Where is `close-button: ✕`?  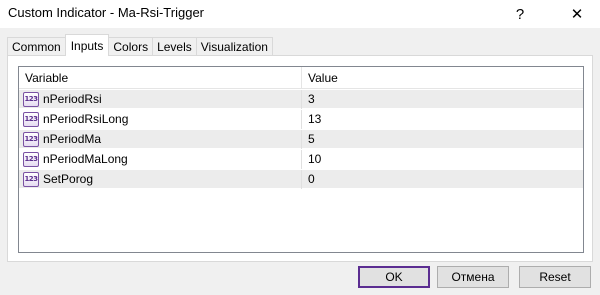 close-button: ✕ is located at coordinates (577, 14).